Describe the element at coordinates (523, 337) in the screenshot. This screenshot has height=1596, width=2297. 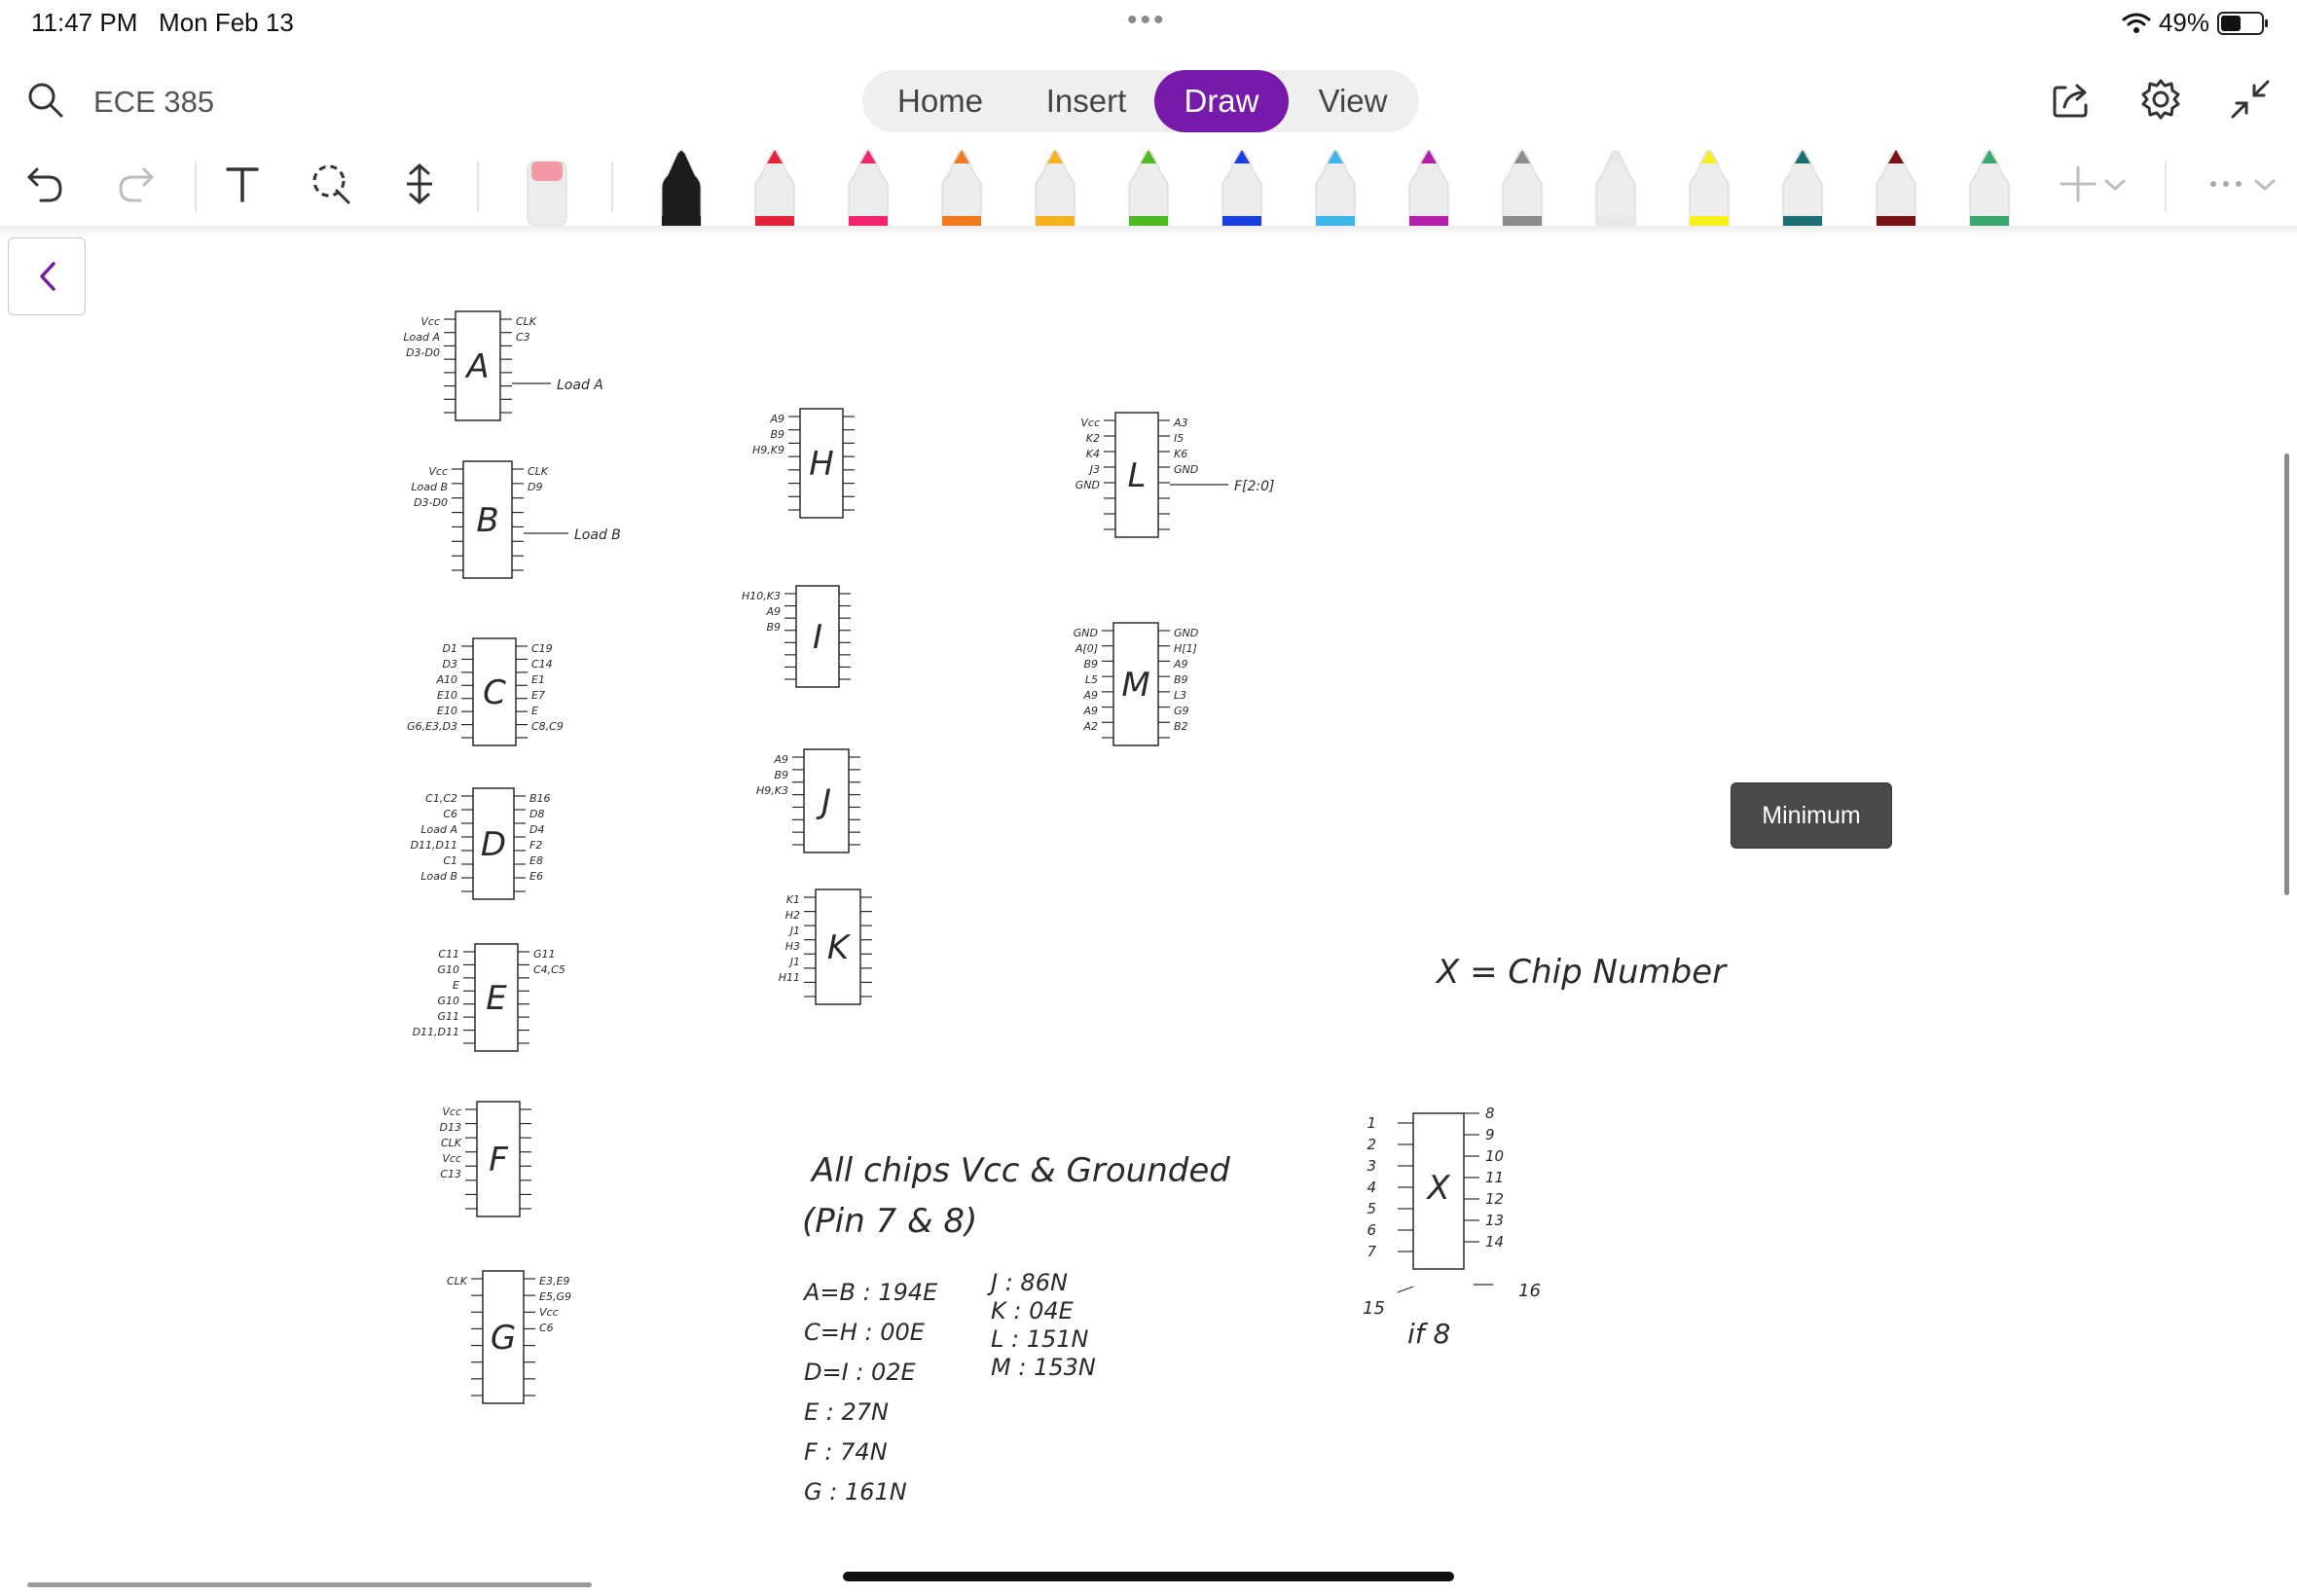
I see `pin-label: C3` at that location.